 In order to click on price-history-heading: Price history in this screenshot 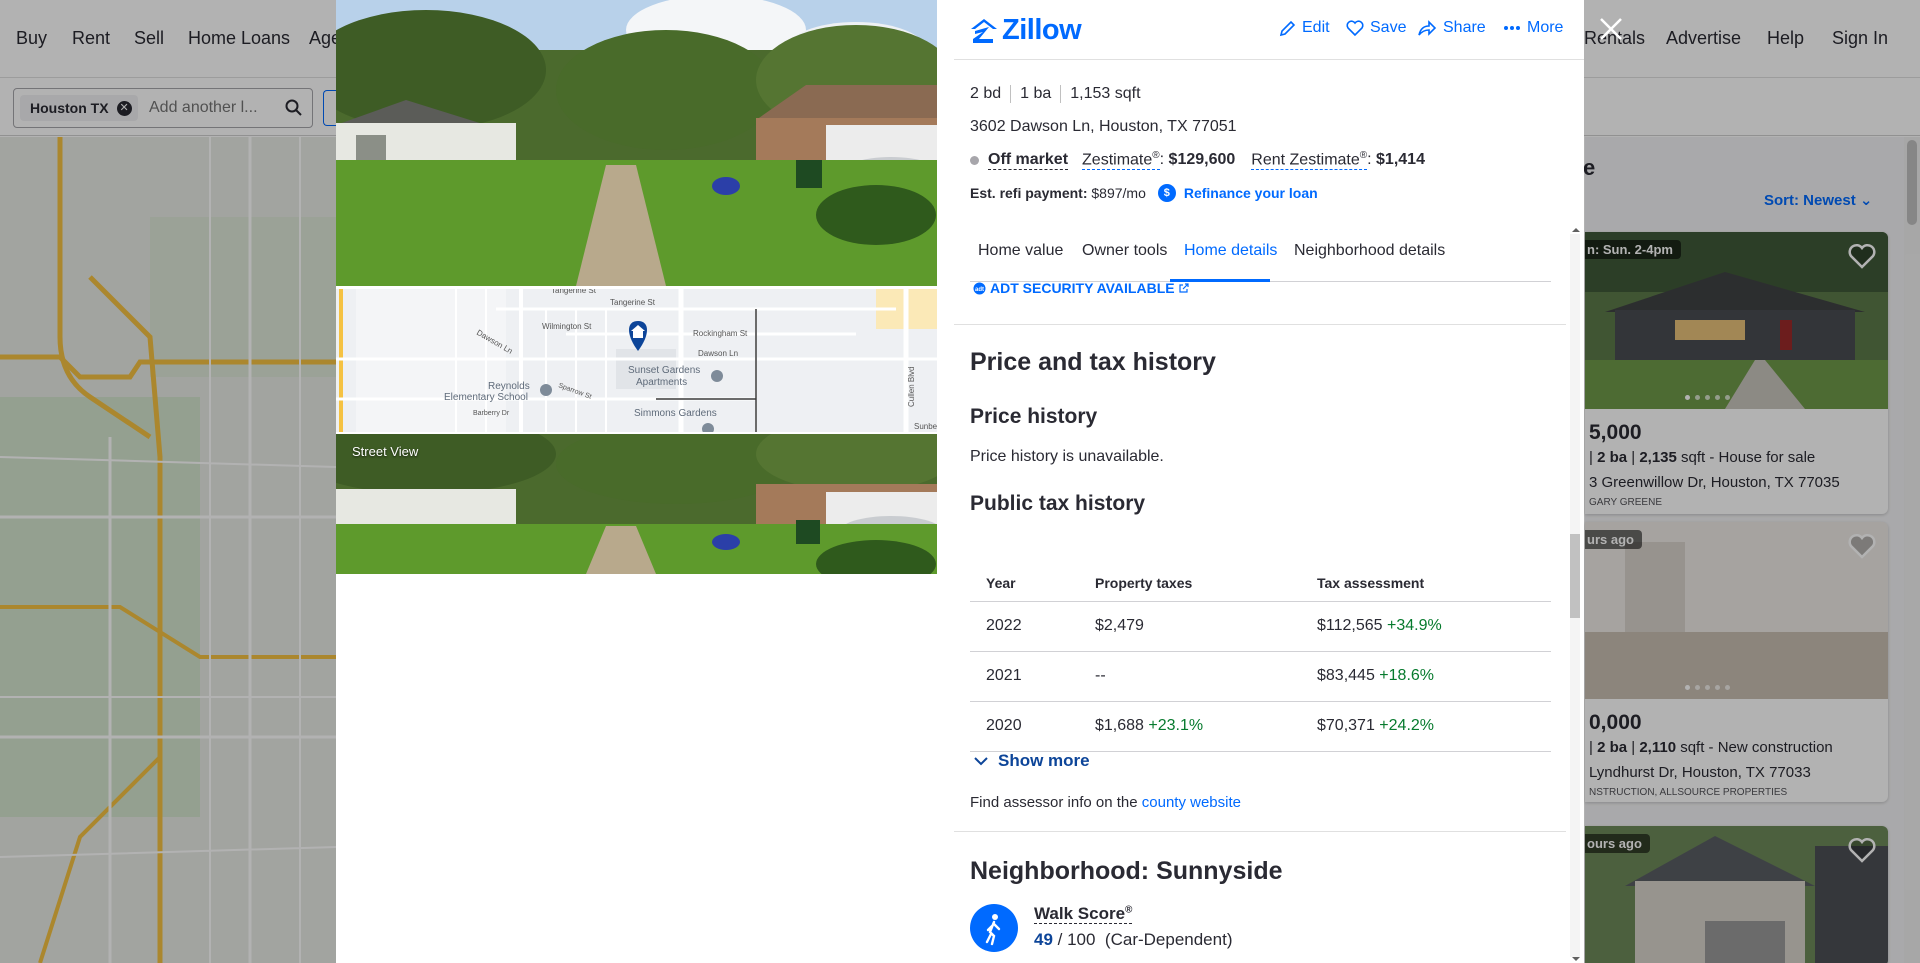, I will do `click(1034, 416)`.